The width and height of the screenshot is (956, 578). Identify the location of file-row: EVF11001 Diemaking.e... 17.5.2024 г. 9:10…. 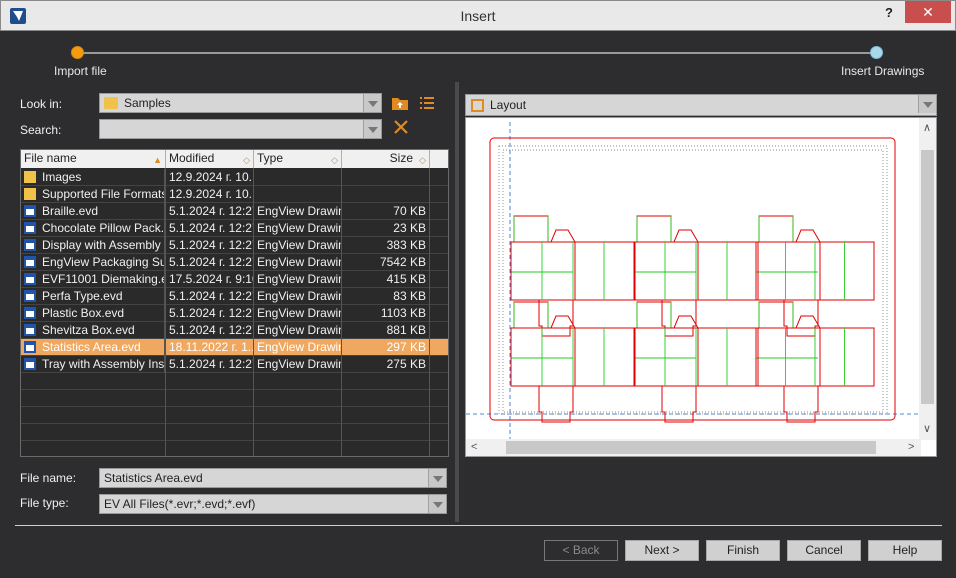
(234, 279).